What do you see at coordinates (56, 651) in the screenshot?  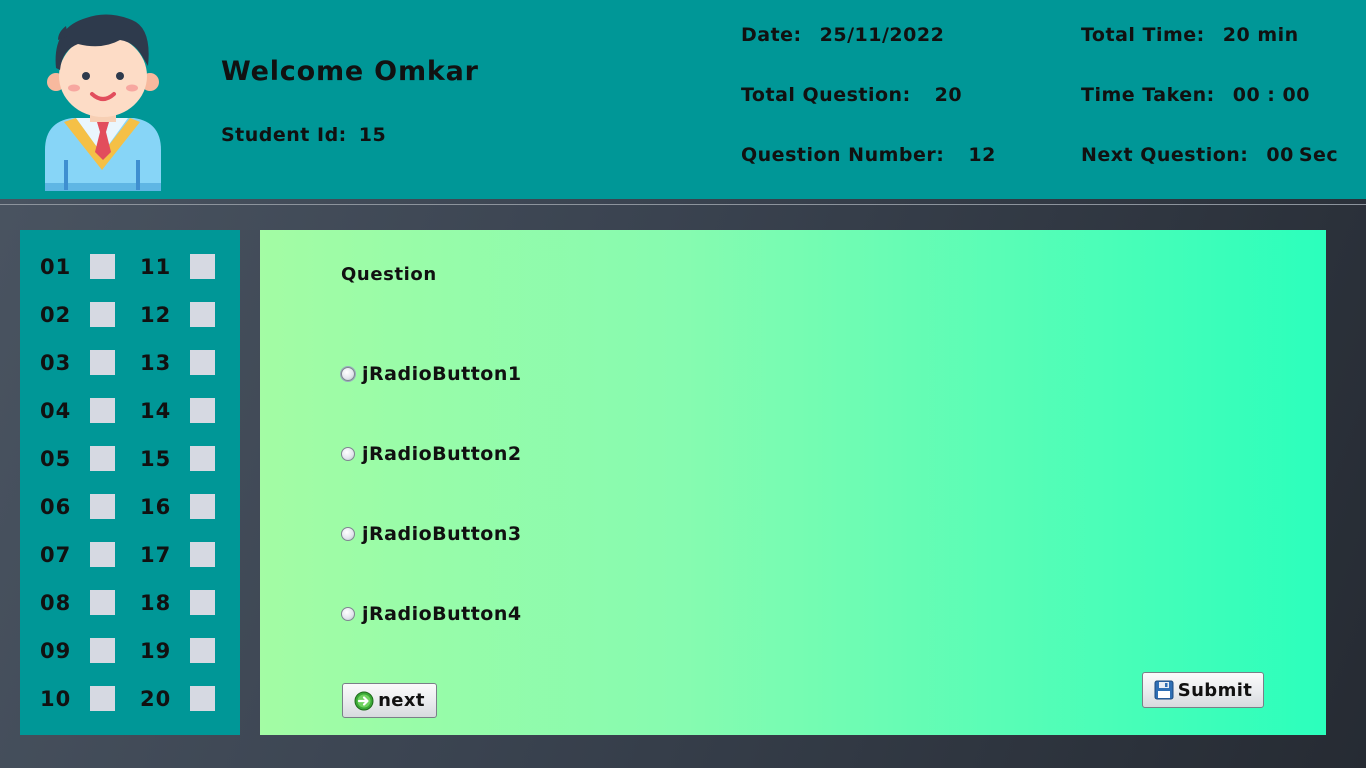 I see `nav-number: 09` at bounding box center [56, 651].